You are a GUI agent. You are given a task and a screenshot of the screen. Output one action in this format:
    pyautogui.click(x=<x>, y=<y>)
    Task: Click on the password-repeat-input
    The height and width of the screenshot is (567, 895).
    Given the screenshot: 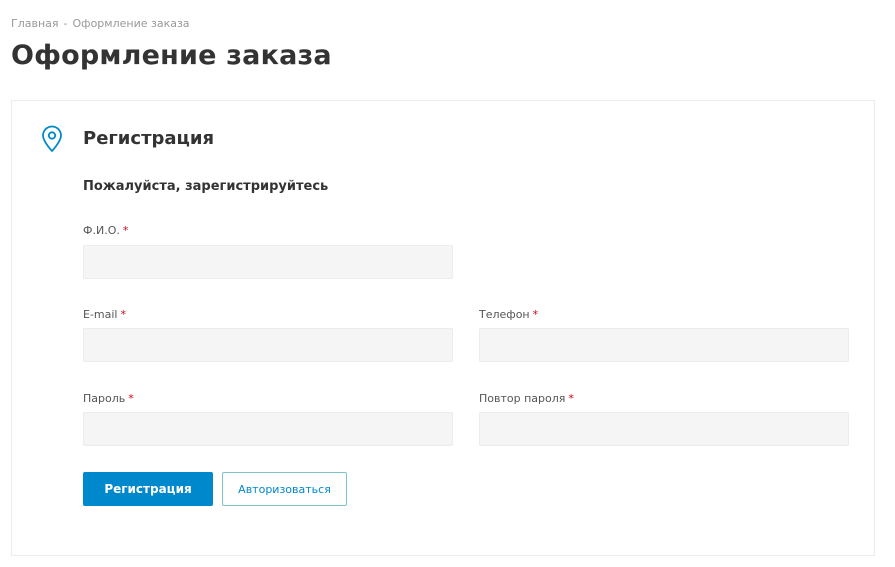 What is the action you would take?
    pyautogui.click(x=664, y=429)
    